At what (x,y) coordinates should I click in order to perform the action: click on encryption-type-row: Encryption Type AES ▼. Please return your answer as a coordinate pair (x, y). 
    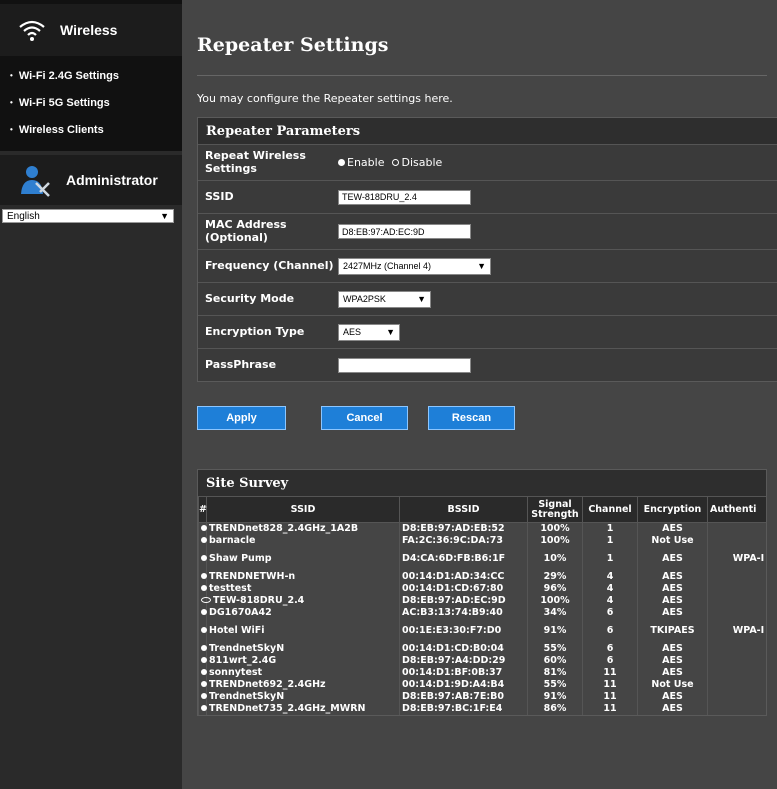
    Looking at the image, I should click on (487, 331).